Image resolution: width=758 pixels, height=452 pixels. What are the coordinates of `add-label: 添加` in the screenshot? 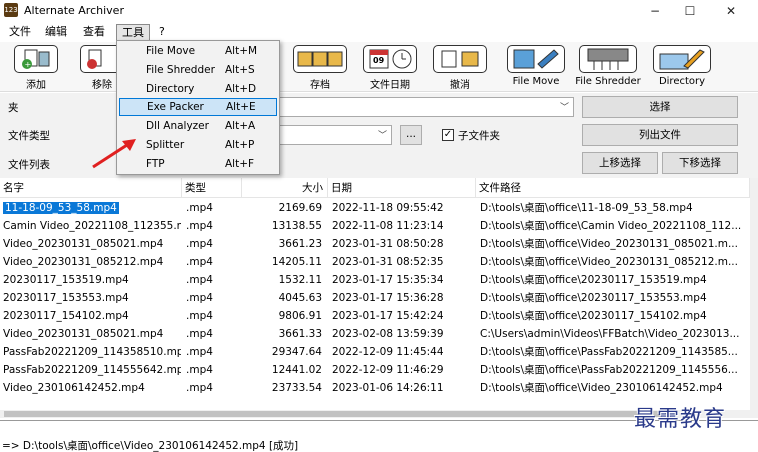 It's located at (36, 85).